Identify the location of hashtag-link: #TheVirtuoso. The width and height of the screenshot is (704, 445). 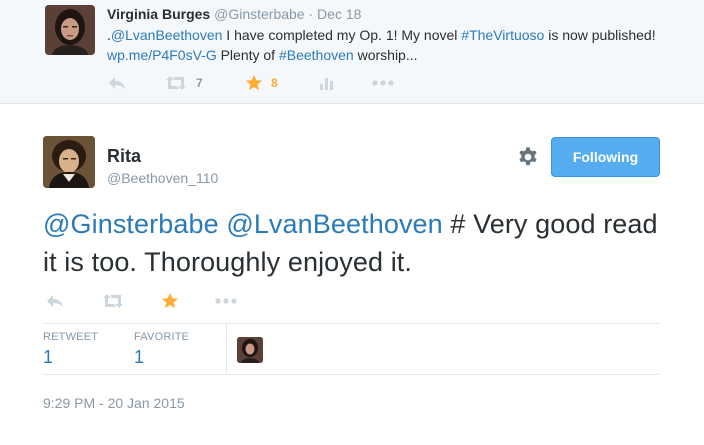
(502, 35).